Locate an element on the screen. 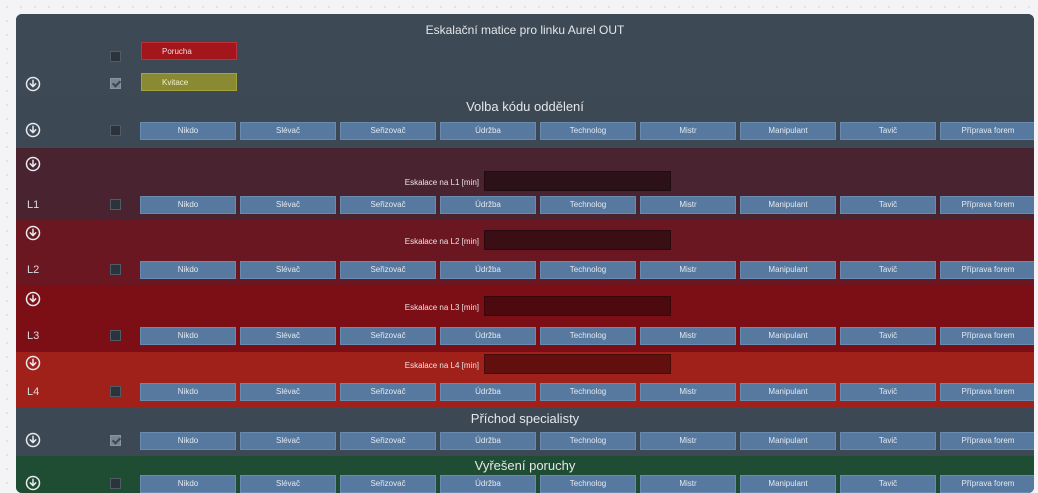 Image resolution: width=1038 pixels, height=493 pixels. l2-manipulant-button: Manipulant is located at coordinates (788, 270).